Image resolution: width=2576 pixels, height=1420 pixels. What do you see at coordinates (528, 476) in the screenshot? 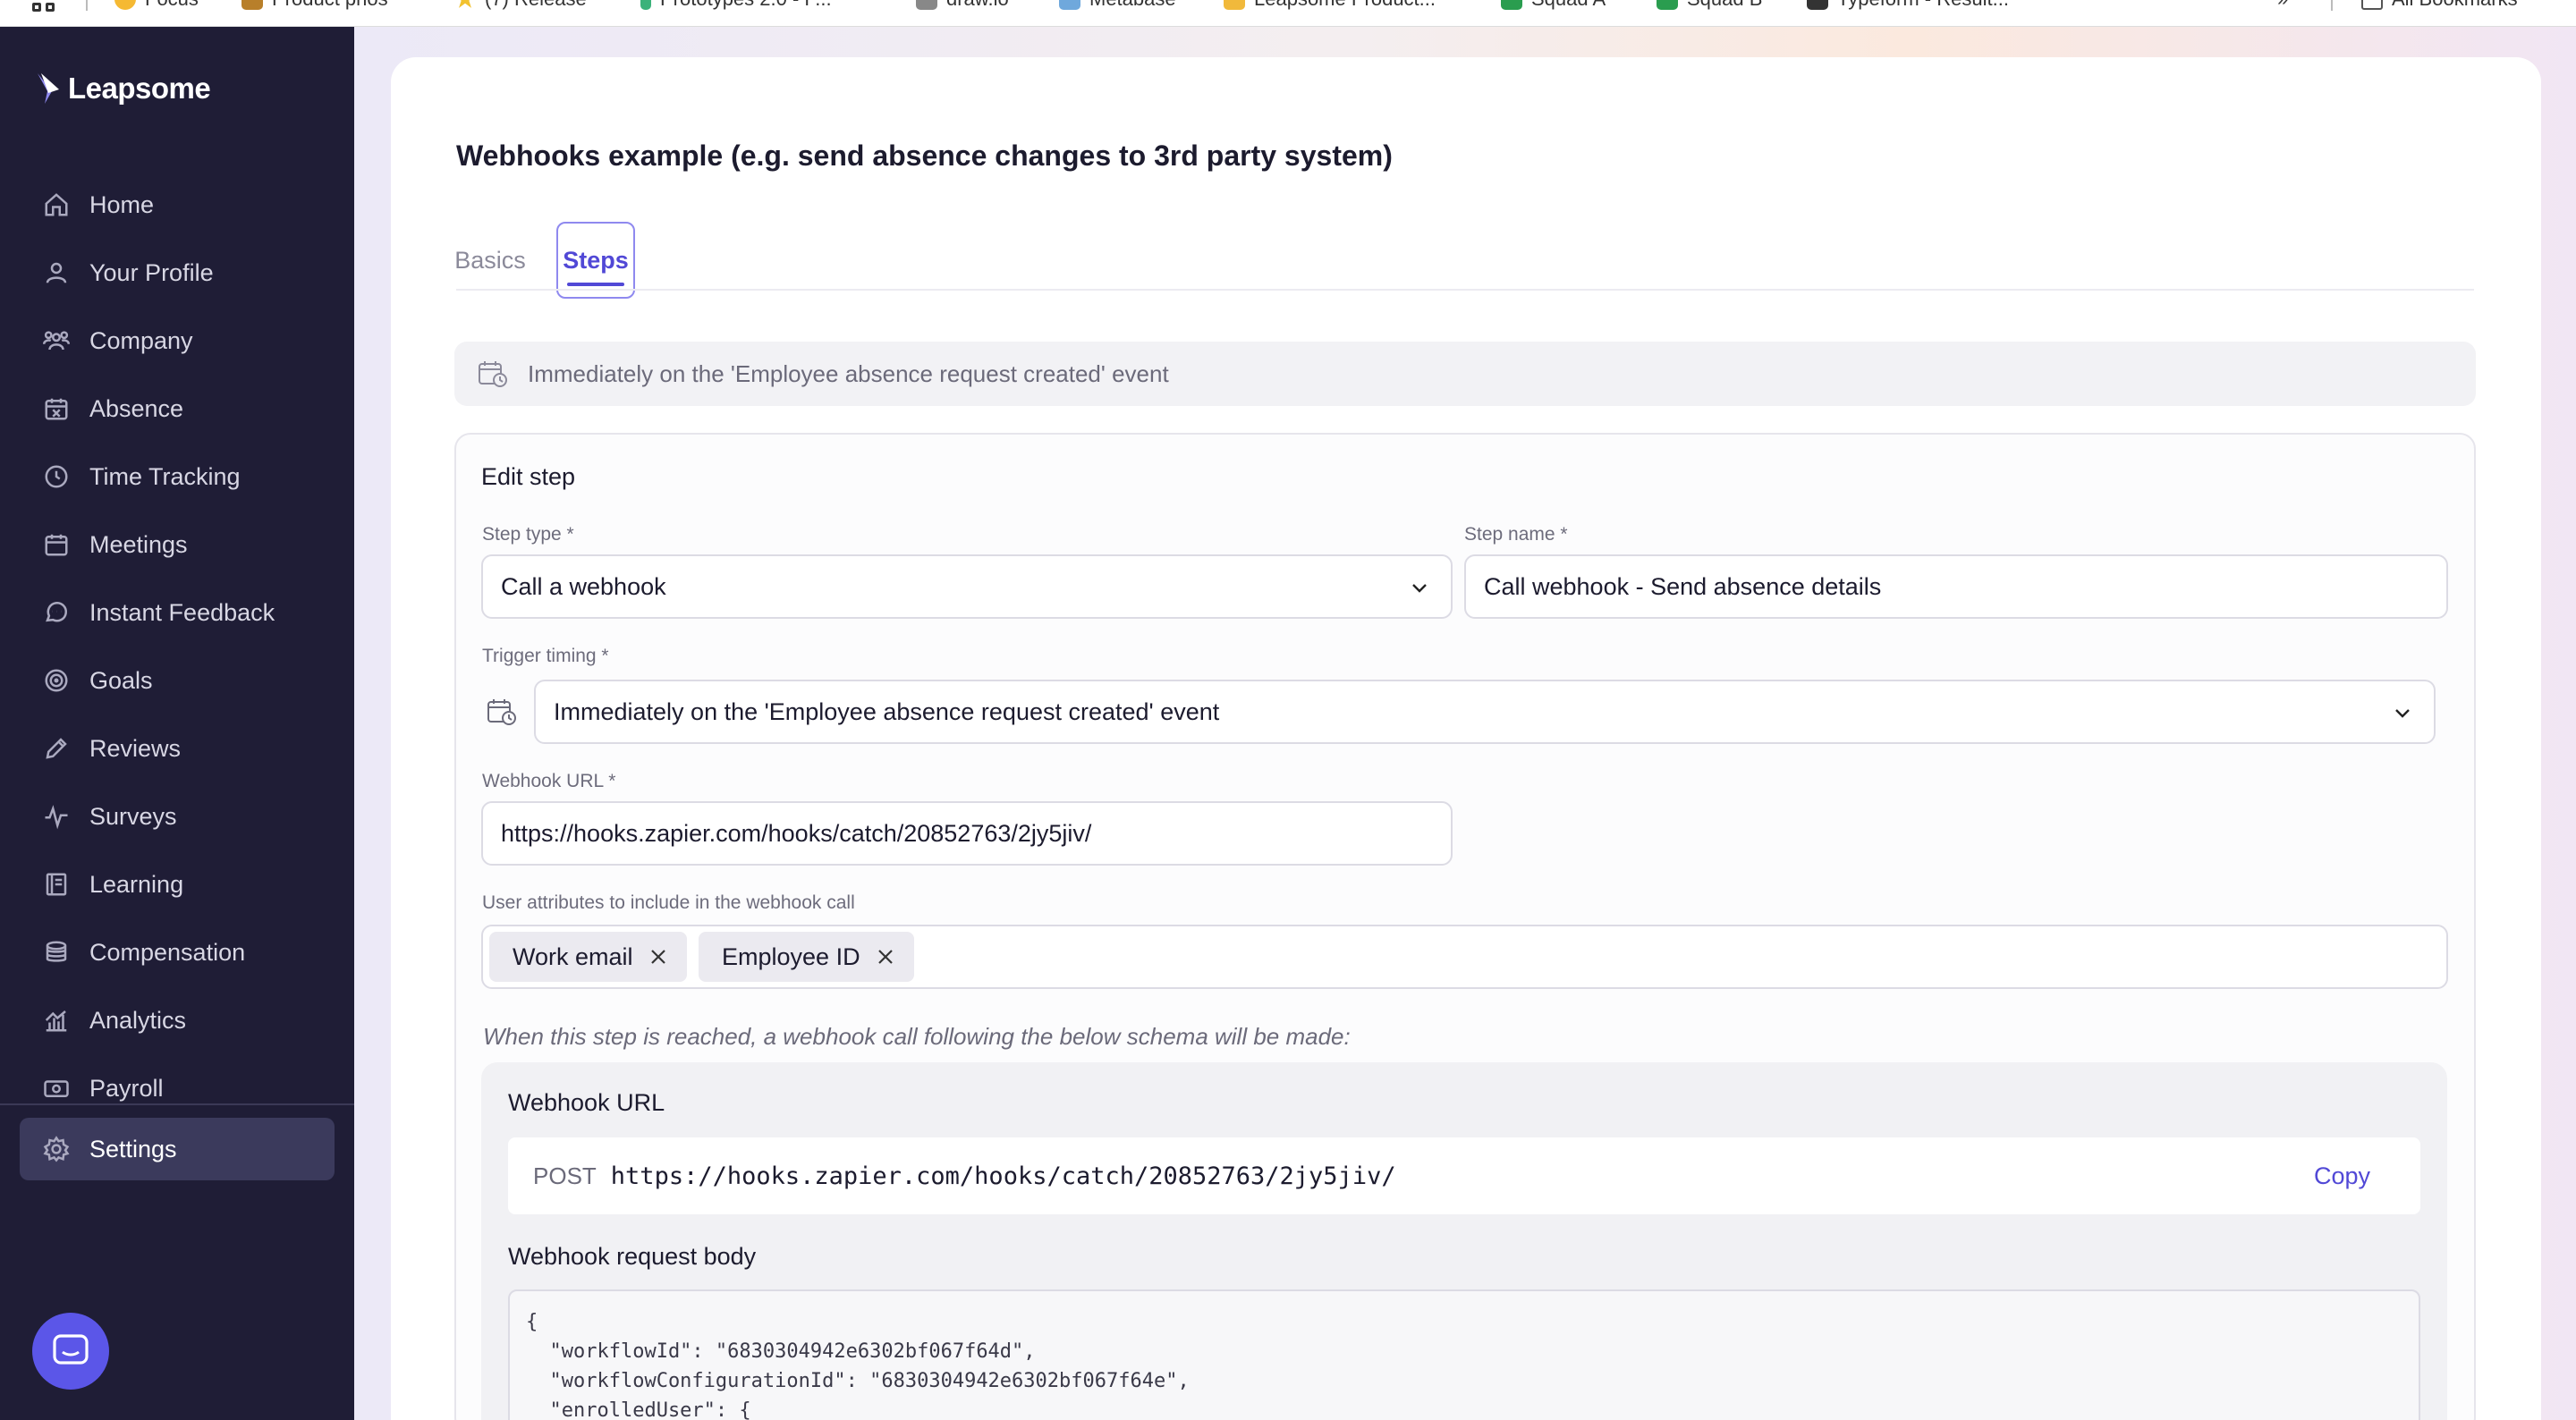
I see `edit-step-heading: Edit step` at bounding box center [528, 476].